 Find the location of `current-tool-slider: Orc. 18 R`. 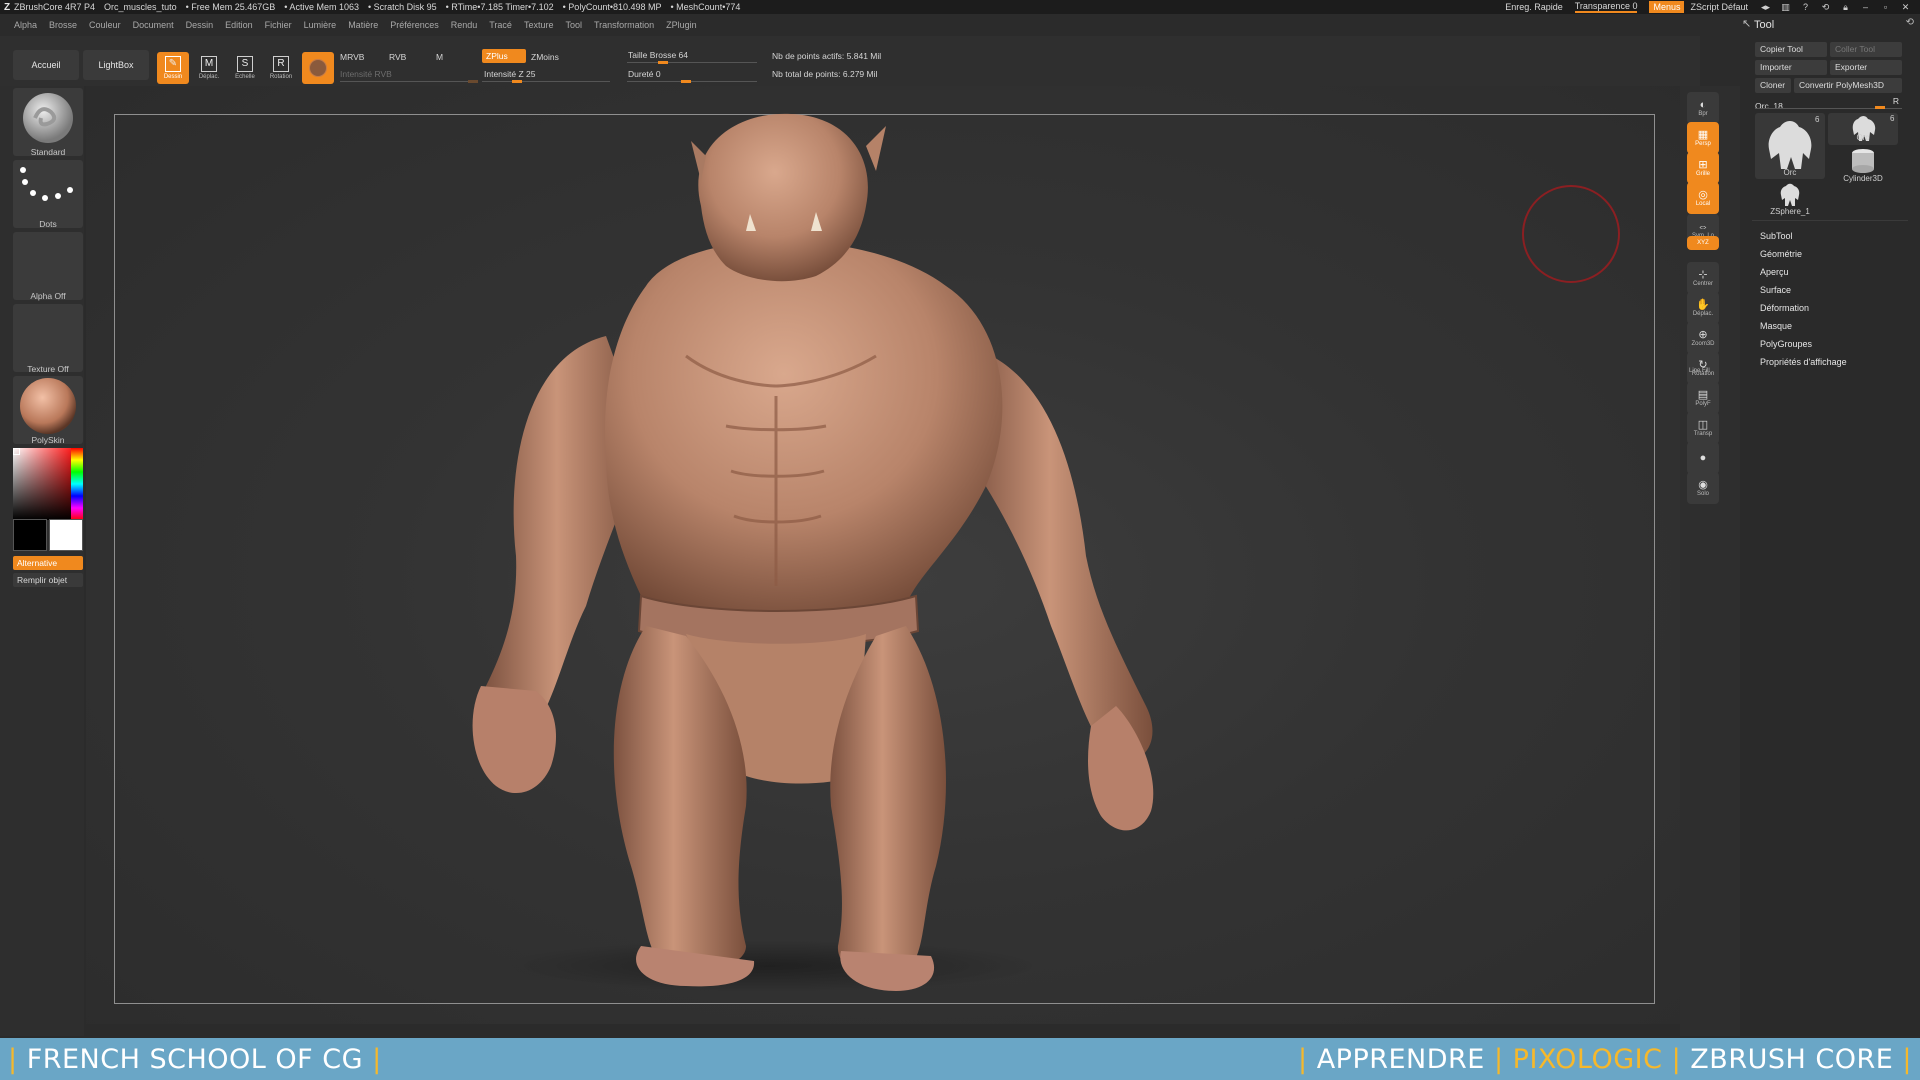

current-tool-slider: Orc. 18 R is located at coordinates (1828, 103).